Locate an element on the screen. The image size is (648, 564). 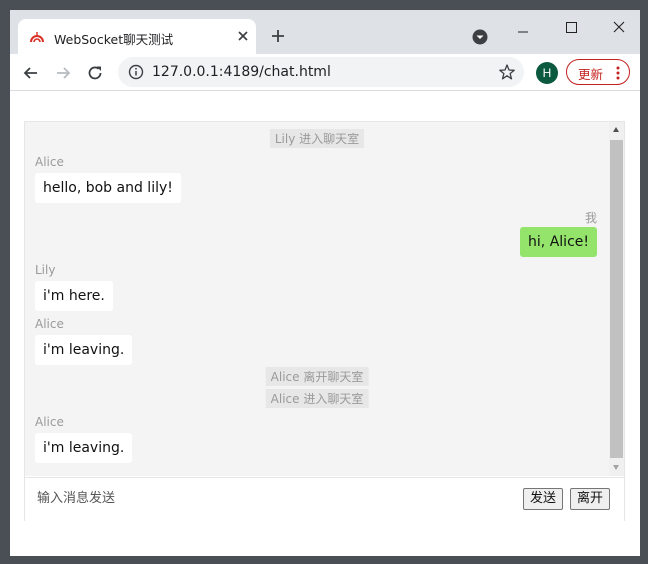
address-bar: 127.0.0.1:4189/chat.html is located at coordinates (321, 72).